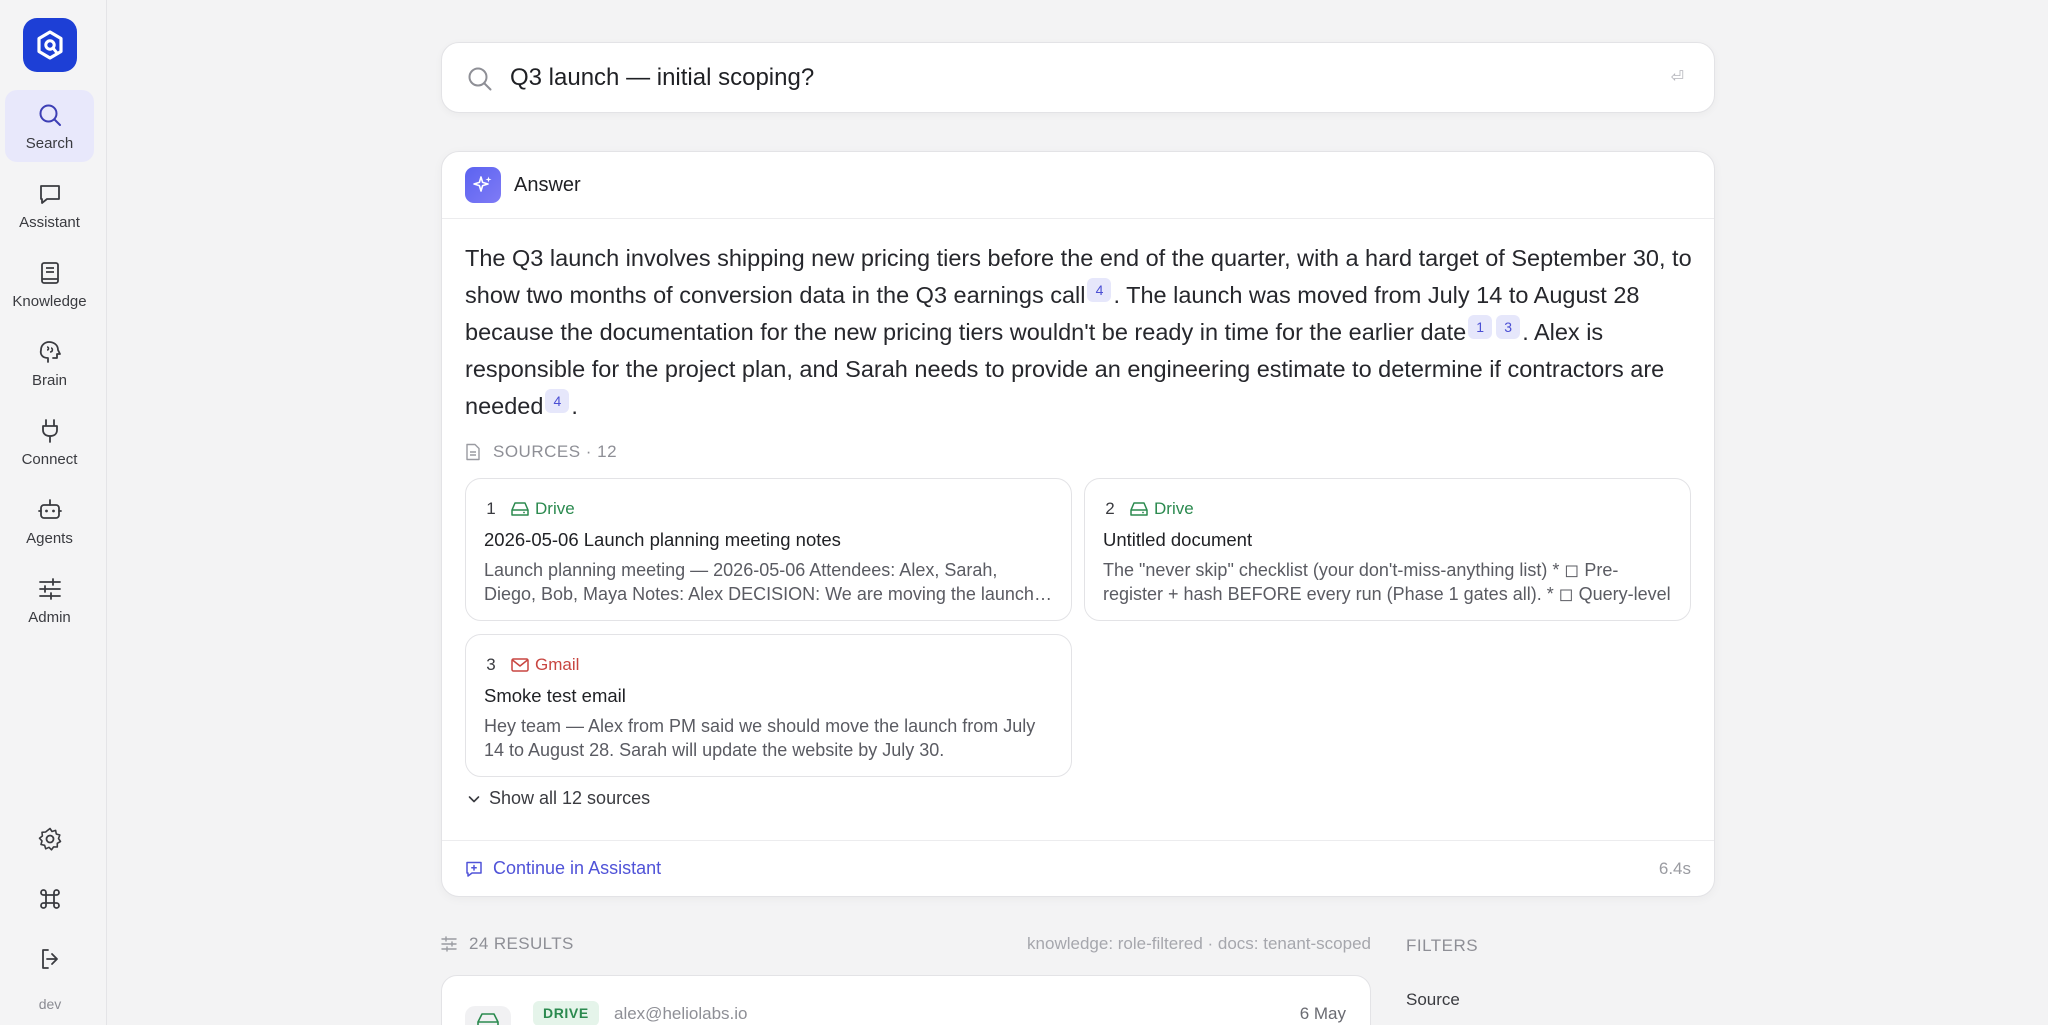  What do you see at coordinates (1480, 327) in the screenshot?
I see `citation-badge: 1` at bounding box center [1480, 327].